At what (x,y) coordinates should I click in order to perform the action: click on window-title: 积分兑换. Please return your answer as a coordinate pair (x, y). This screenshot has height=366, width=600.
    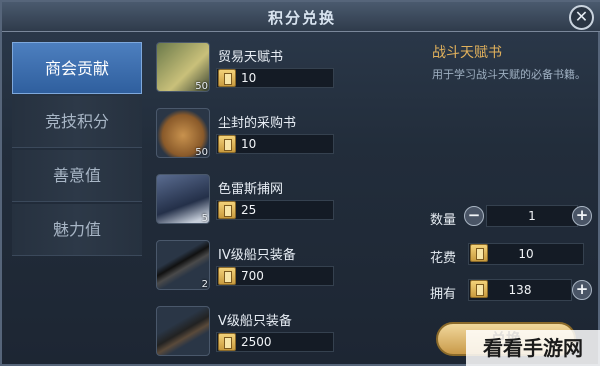
    Looking at the image, I should click on (301, 18).